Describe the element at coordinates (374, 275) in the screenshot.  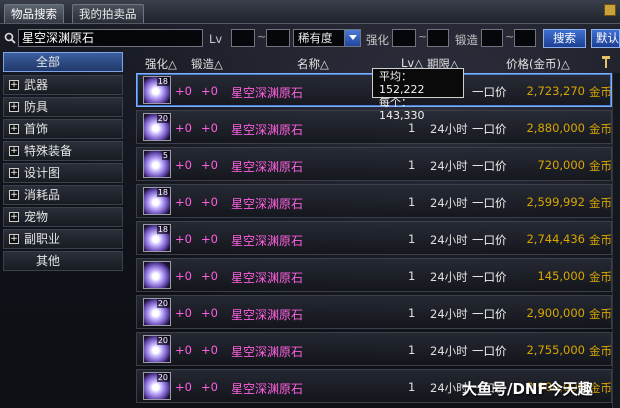
I see `table-row: +0 +0 星空深渊原石 1 24小时 一口价 145,000 金币` at that location.